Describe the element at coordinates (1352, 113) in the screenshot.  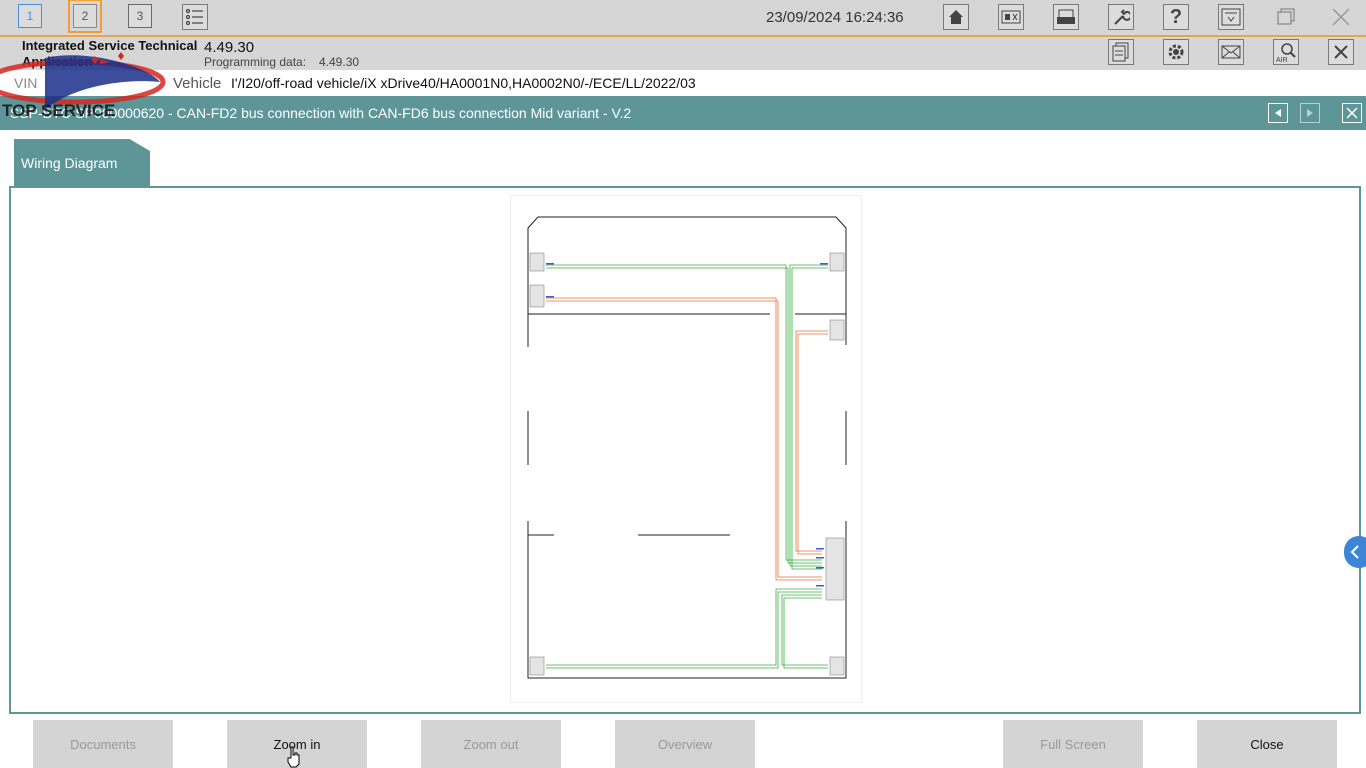
I see `close-document-icon` at that location.